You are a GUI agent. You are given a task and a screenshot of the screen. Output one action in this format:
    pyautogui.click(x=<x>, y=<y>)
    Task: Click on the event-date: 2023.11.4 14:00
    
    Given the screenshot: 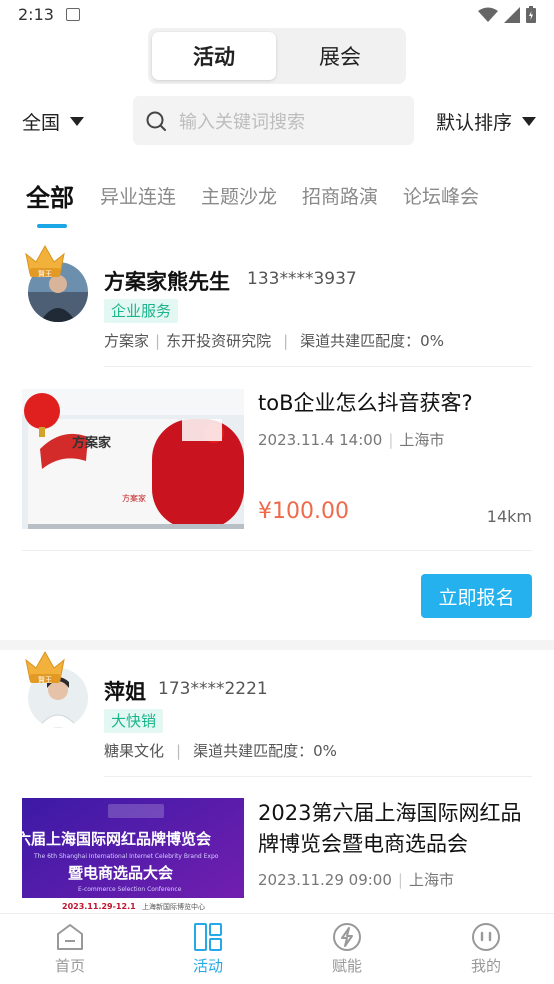 What is the action you would take?
    pyautogui.click(x=320, y=440)
    